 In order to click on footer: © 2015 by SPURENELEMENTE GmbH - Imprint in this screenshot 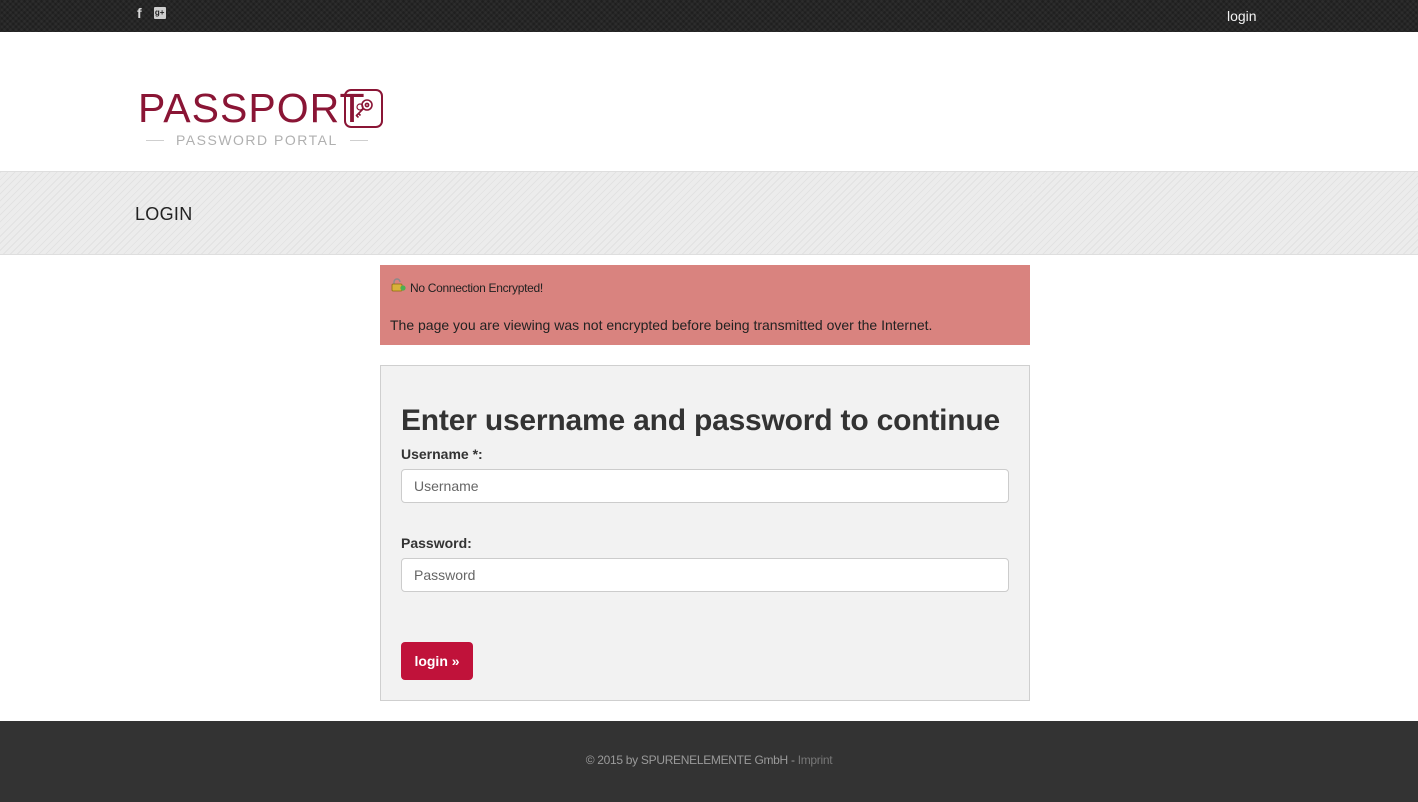, I will do `click(709, 761)`.